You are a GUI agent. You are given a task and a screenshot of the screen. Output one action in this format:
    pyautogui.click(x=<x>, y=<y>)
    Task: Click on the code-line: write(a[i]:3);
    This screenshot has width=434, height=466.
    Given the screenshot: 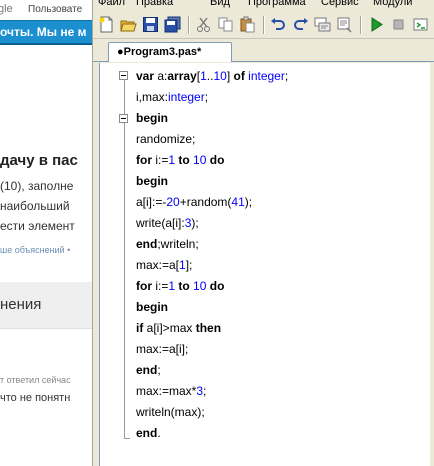 What is the action you would take?
    pyautogui.click(x=167, y=223)
    